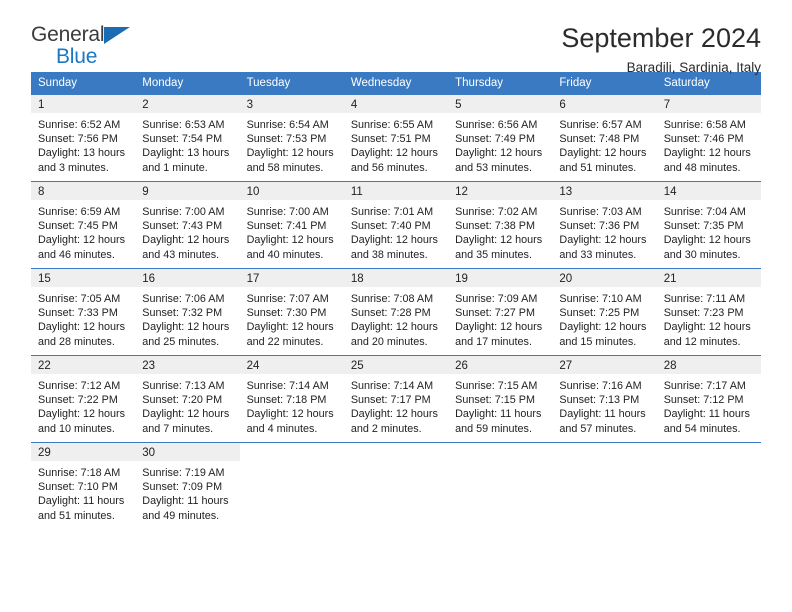 The width and height of the screenshot is (792, 612). I want to click on generalblue-logo: General Blue, so click(91, 47).